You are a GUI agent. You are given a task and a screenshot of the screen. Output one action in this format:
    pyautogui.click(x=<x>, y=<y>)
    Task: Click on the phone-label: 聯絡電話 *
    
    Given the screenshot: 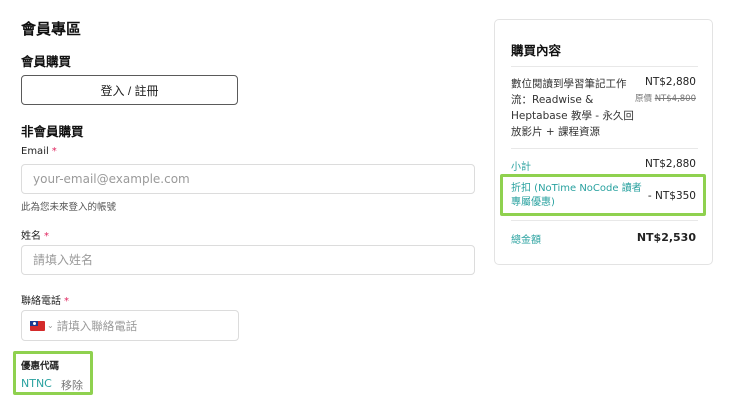 What is the action you would take?
    pyautogui.click(x=45, y=299)
    